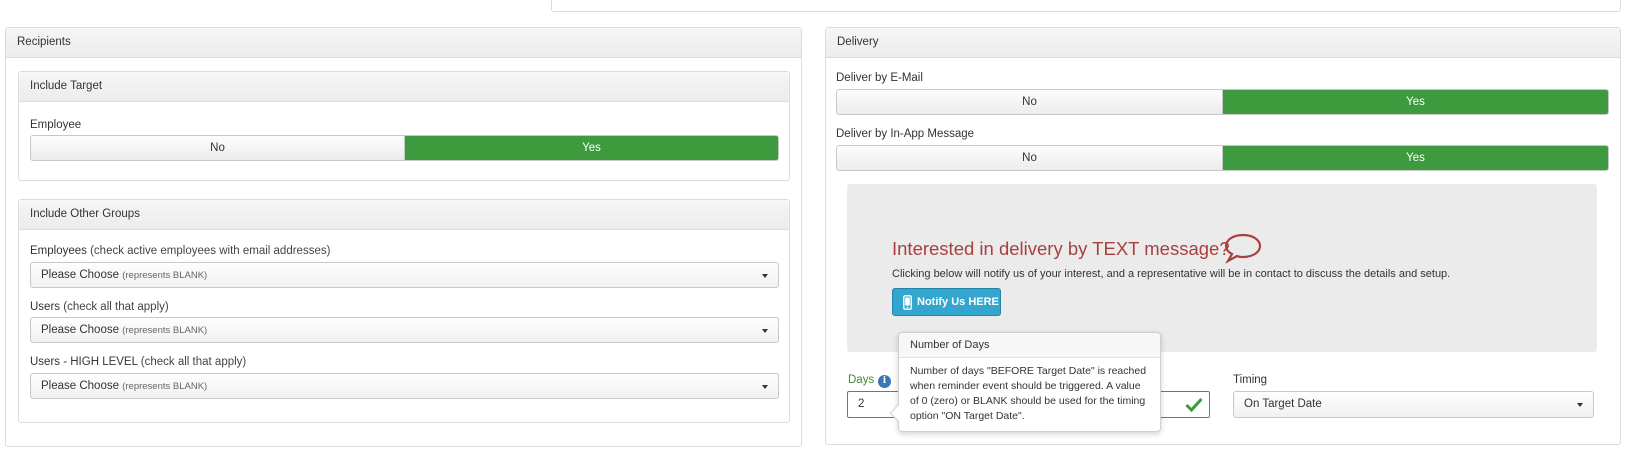 The width and height of the screenshot is (1625, 451). Describe the element at coordinates (1030, 102) in the screenshot. I see `deliver-email-no-option: No` at that location.